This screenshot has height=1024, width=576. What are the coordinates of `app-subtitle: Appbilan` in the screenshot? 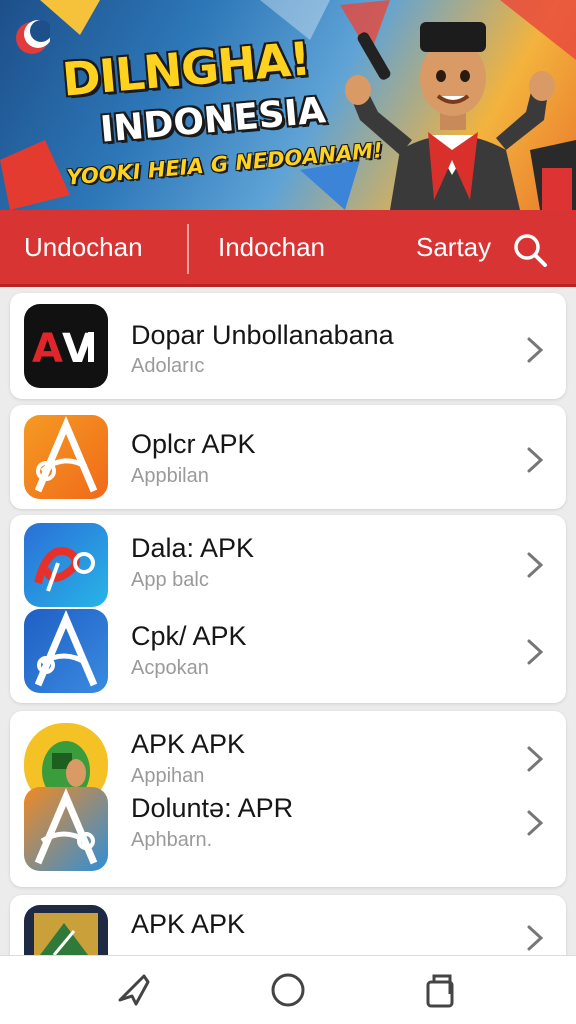 It's located at (170, 476).